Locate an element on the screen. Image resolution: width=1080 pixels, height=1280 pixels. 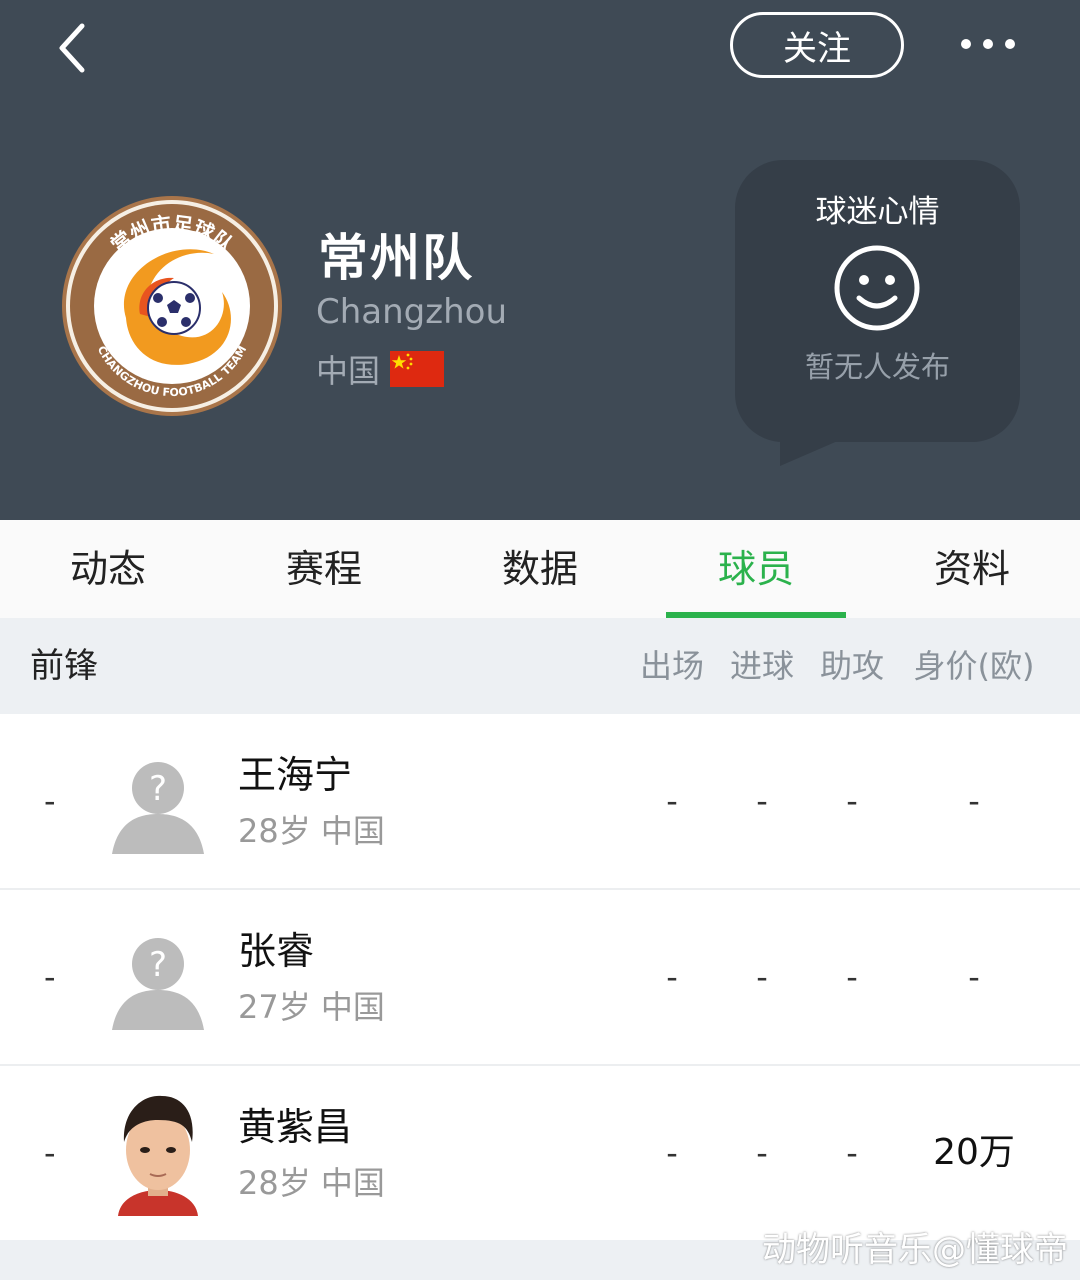
position-section-header: 前锋 出场 进球 助攻 身价(欧) is located at coordinates (540, 666).